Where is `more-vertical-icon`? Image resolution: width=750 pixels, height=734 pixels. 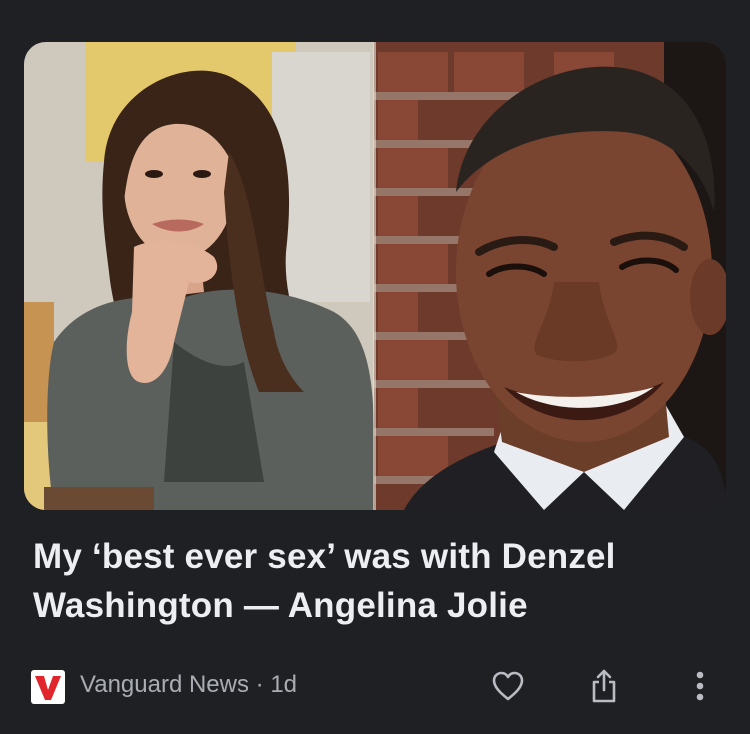 more-vertical-icon is located at coordinates (700, 686).